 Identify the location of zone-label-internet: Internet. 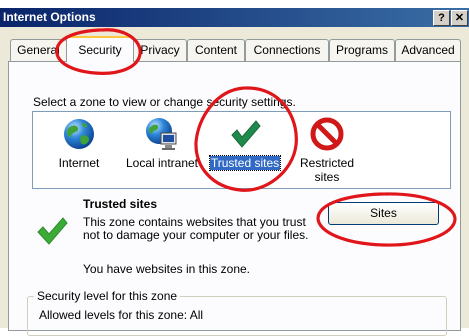
(79, 163).